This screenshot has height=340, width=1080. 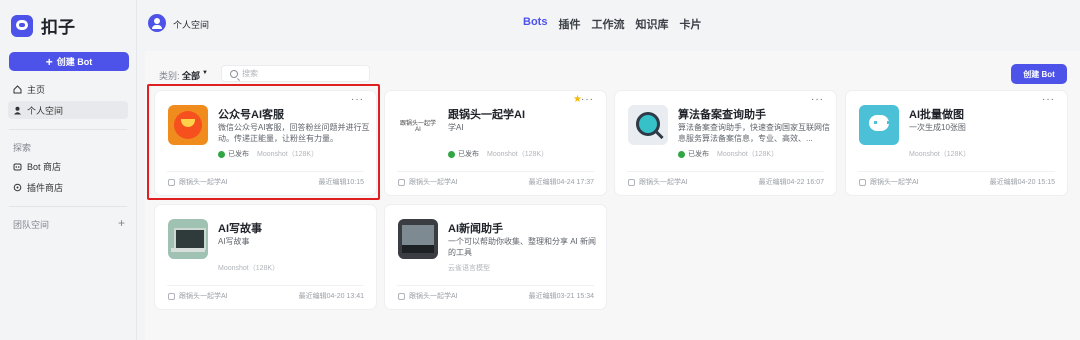 I want to click on brand: 扣子, so click(x=43, y=25).